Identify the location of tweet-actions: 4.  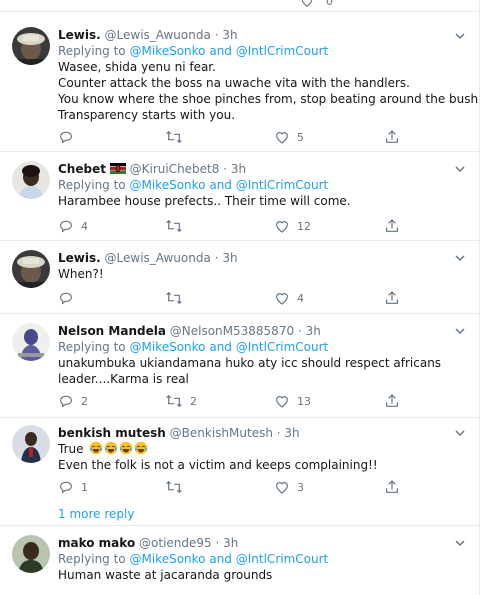
(238, 298).